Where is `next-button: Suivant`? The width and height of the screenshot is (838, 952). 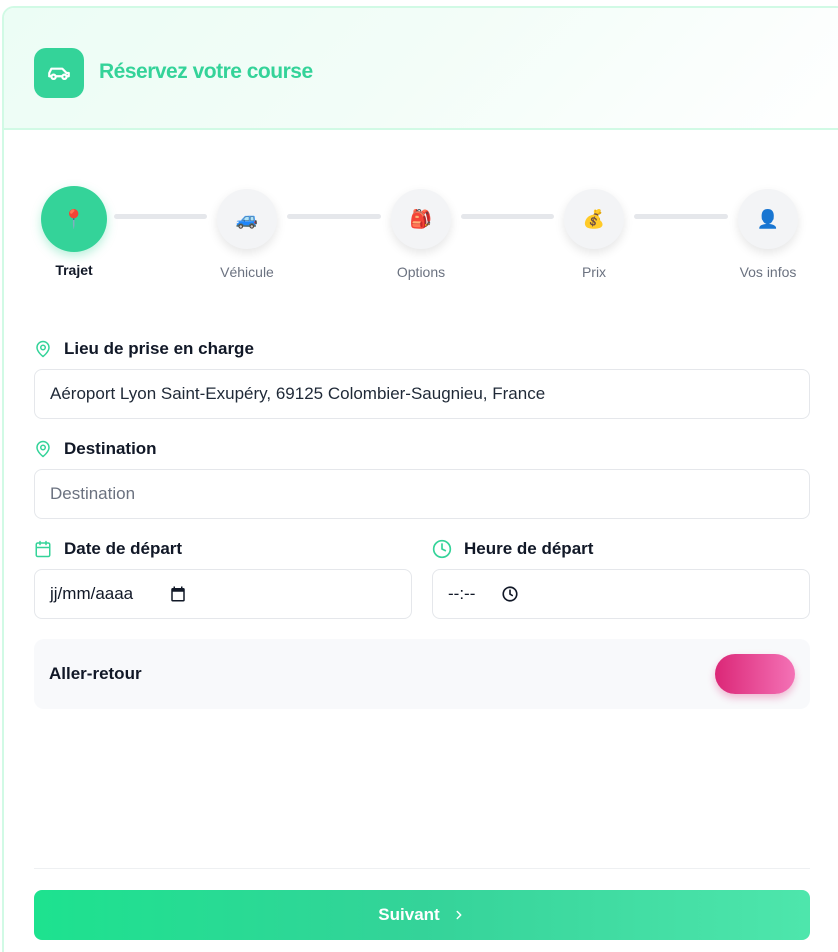 next-button: Suivant is located at coordinates (422, 915).